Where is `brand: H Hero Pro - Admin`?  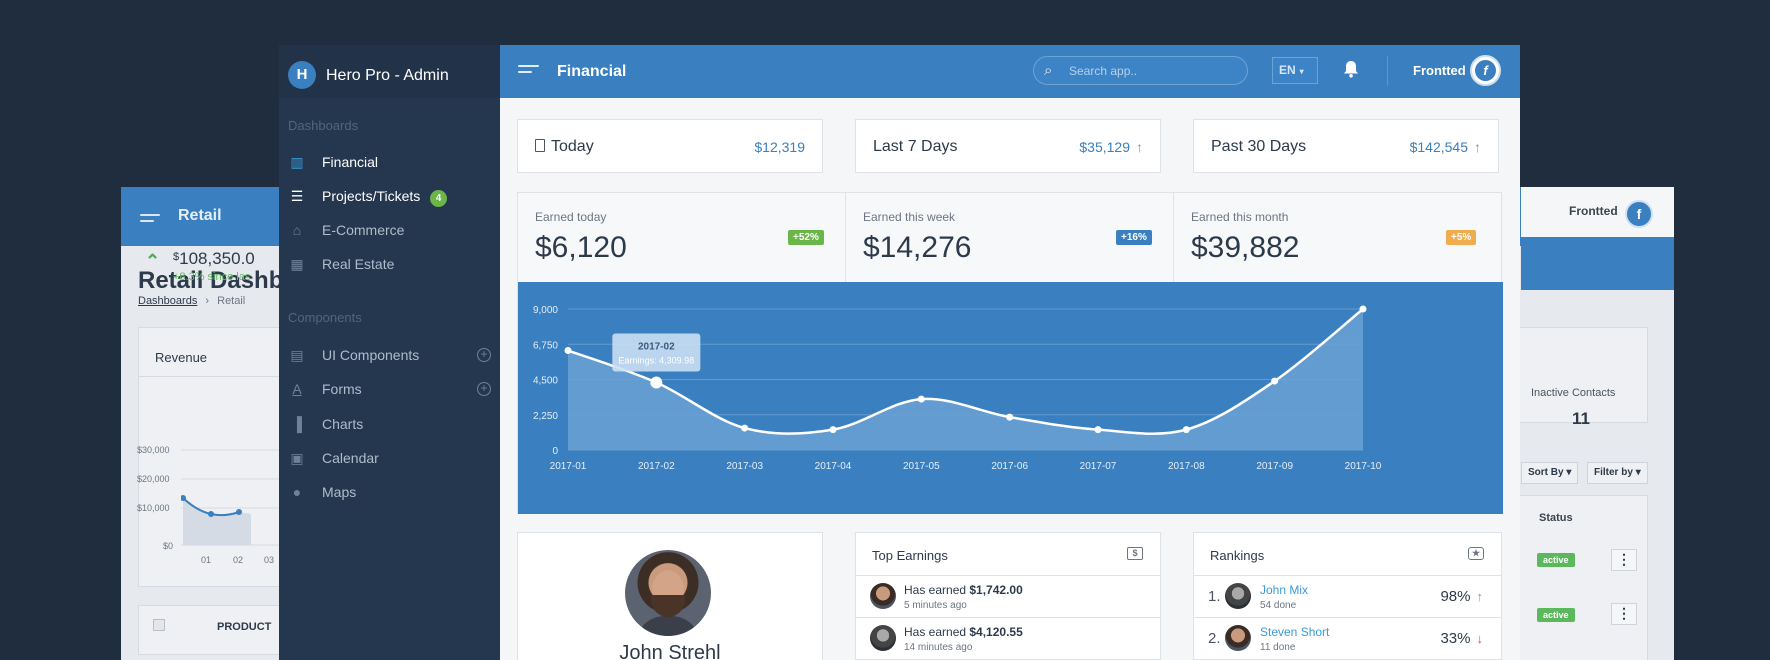
brand: H Hero Pro - Admin is located at coordinates (389, 71).